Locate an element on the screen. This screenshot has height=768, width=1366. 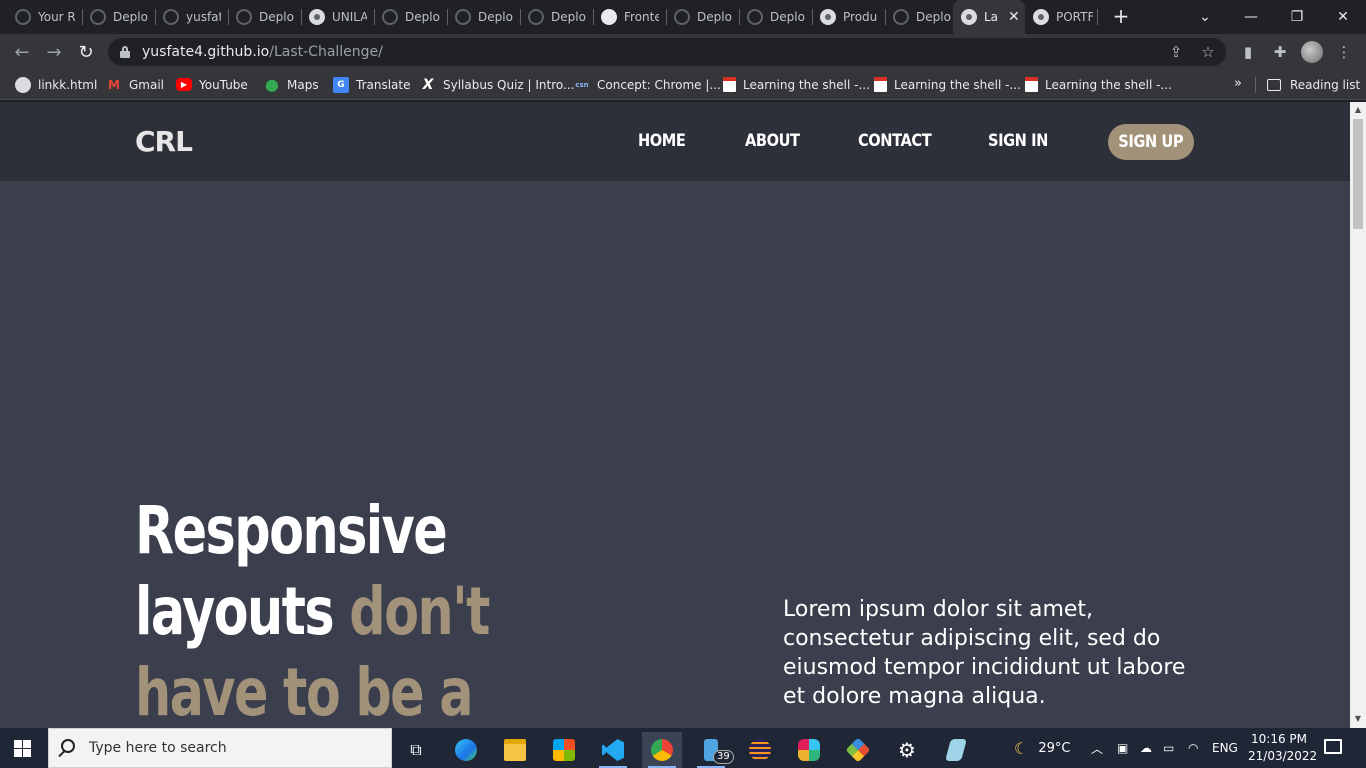
task-view-icon: ⧉ is located at coordinates (416, 750).